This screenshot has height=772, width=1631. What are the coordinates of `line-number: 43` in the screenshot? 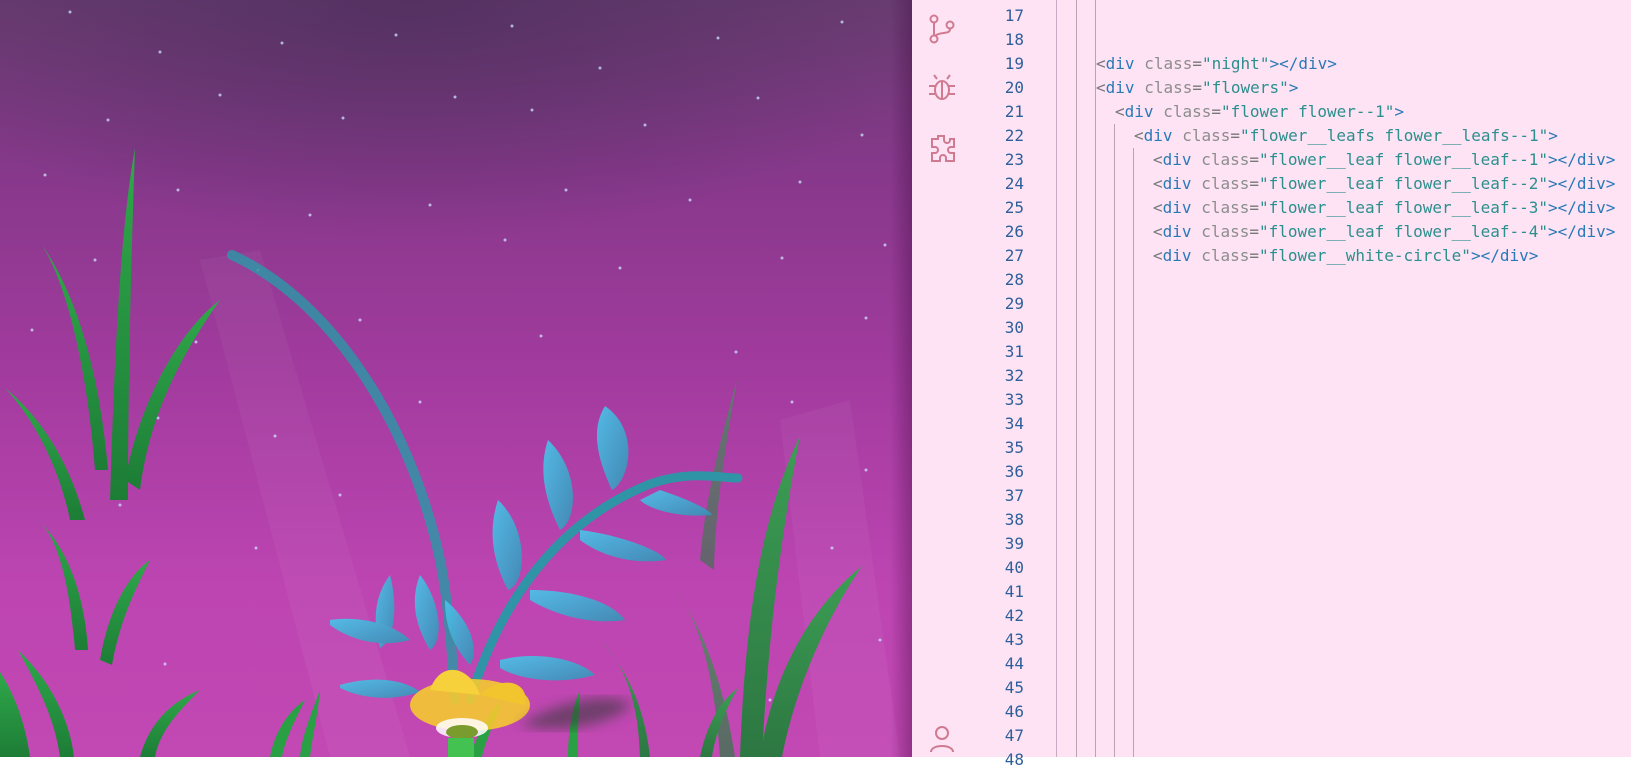 It's located at (1014, 639).